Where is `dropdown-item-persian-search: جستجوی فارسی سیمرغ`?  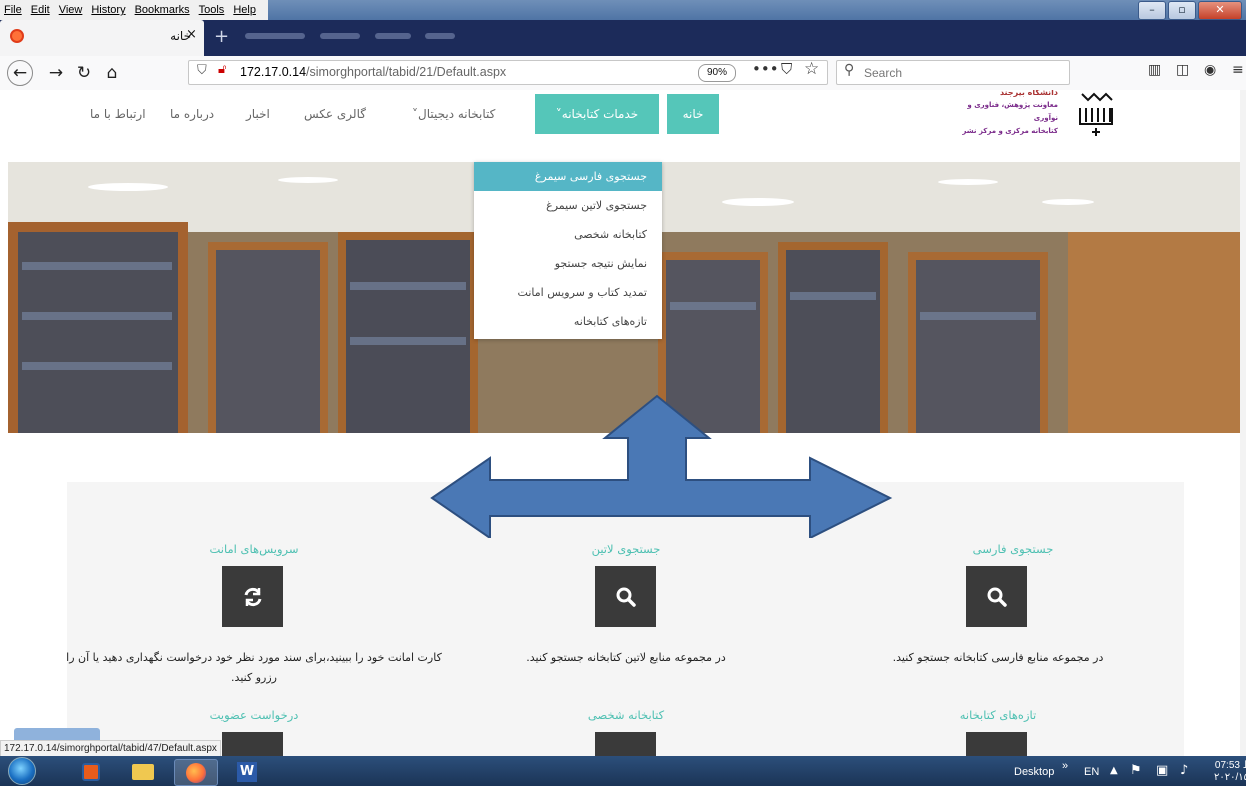
dropdown-item-persian-search: جستجوی فارسی سیمرغ is located at coordinates (568, 176).